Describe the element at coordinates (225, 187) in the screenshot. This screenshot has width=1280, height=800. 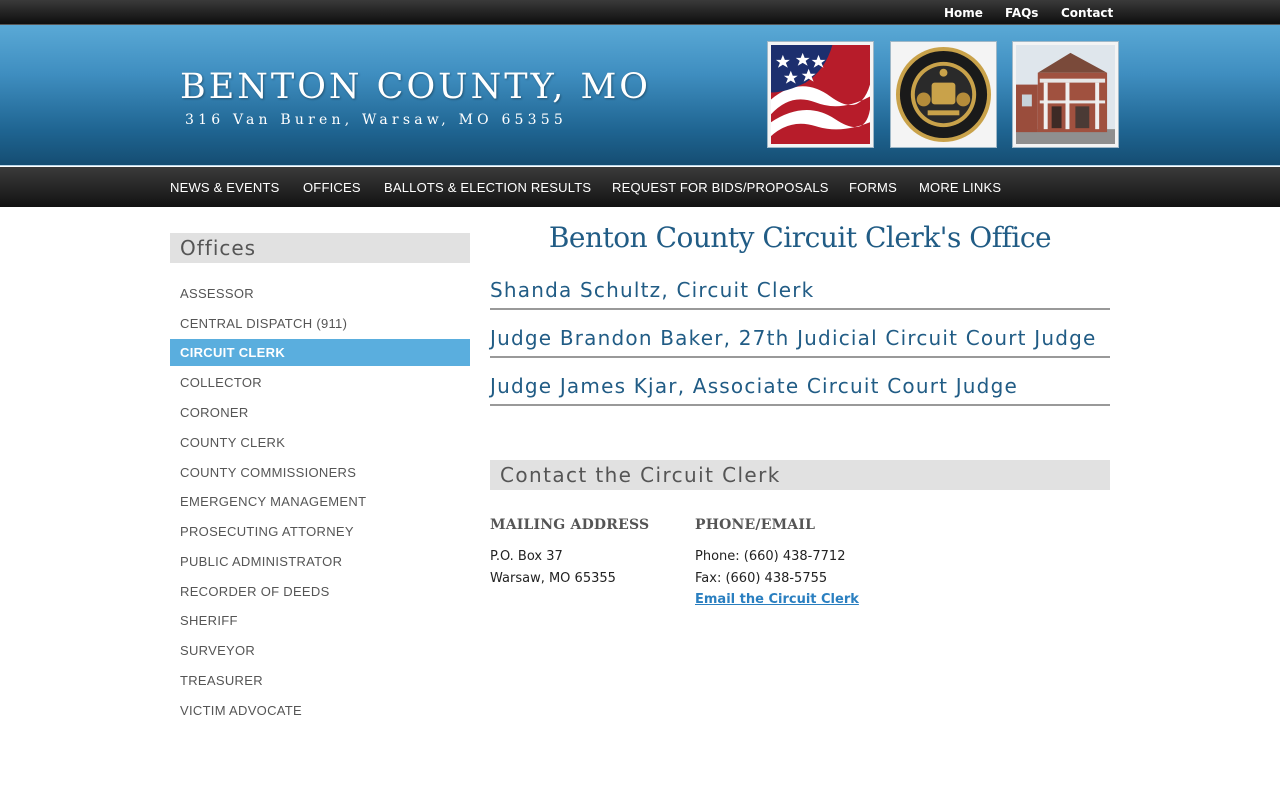
I see `nav-news-events: NEWS & EVENTS` at that location.